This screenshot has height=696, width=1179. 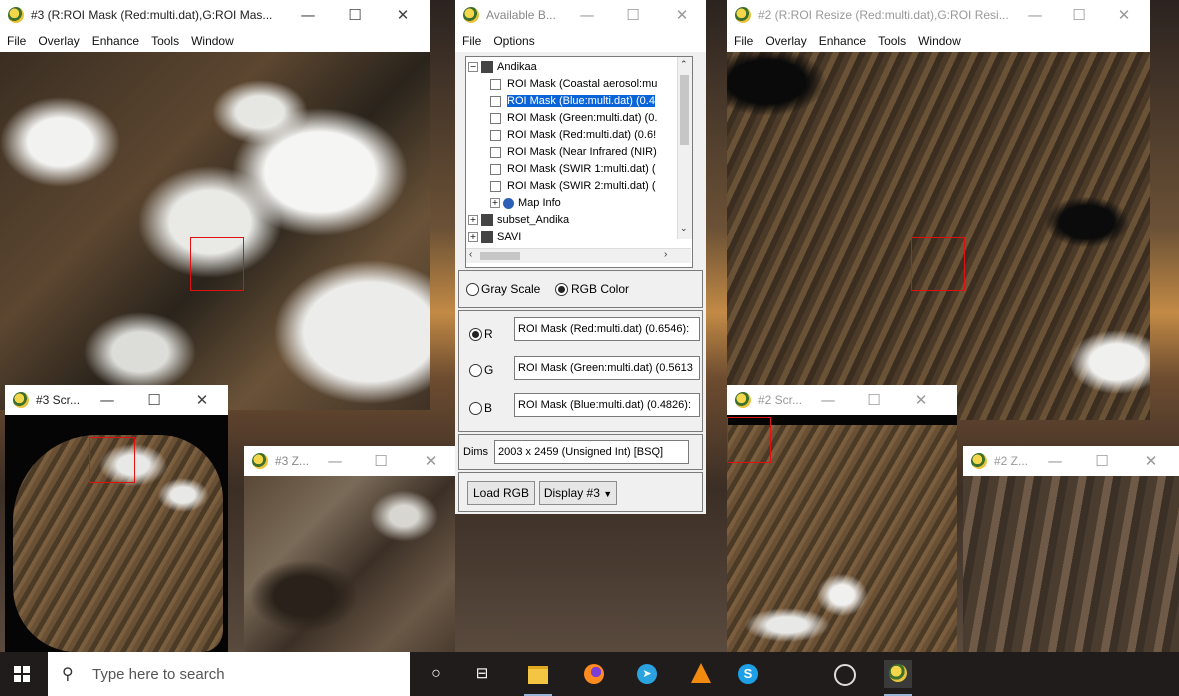 What do you see at coordinates (475, 408) in the screenshot?
I see `b-radio` at bounding box center [475, 408].